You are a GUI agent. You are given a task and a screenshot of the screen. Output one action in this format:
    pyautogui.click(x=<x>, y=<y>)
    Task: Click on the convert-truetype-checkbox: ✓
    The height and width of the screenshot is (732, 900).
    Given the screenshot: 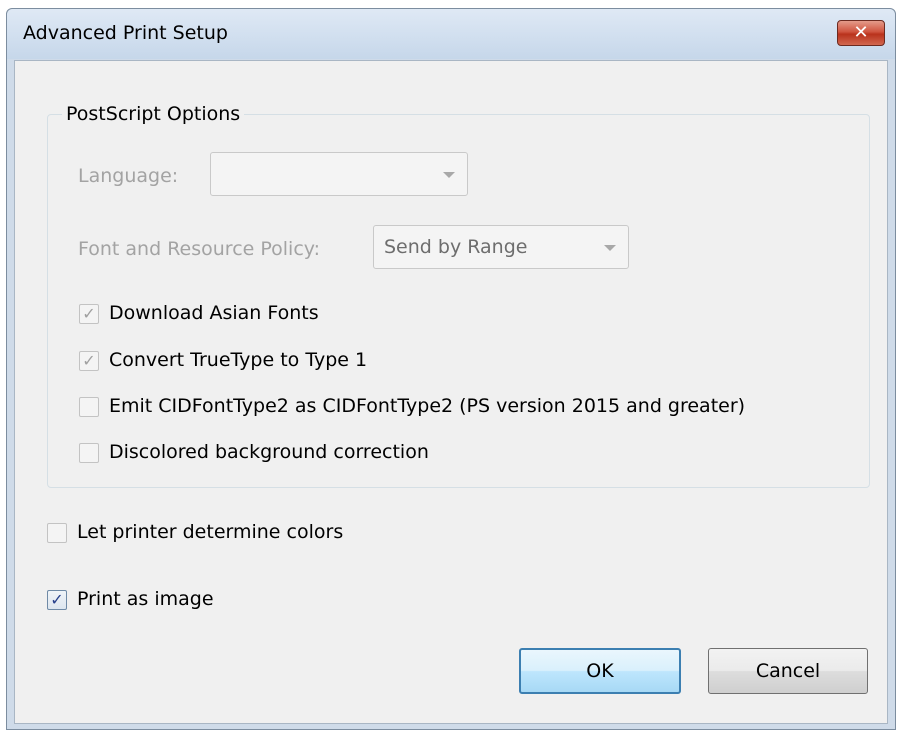 What is the action you would take?
    pyautogui.click(x=89, y=361)
    